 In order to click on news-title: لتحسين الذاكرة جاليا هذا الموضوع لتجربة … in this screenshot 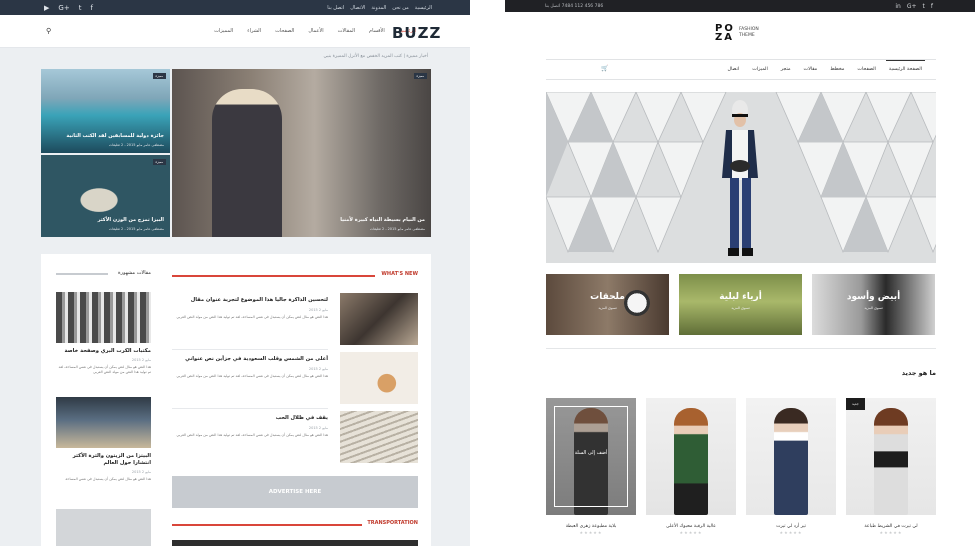, I will do `click(250, 300)`.